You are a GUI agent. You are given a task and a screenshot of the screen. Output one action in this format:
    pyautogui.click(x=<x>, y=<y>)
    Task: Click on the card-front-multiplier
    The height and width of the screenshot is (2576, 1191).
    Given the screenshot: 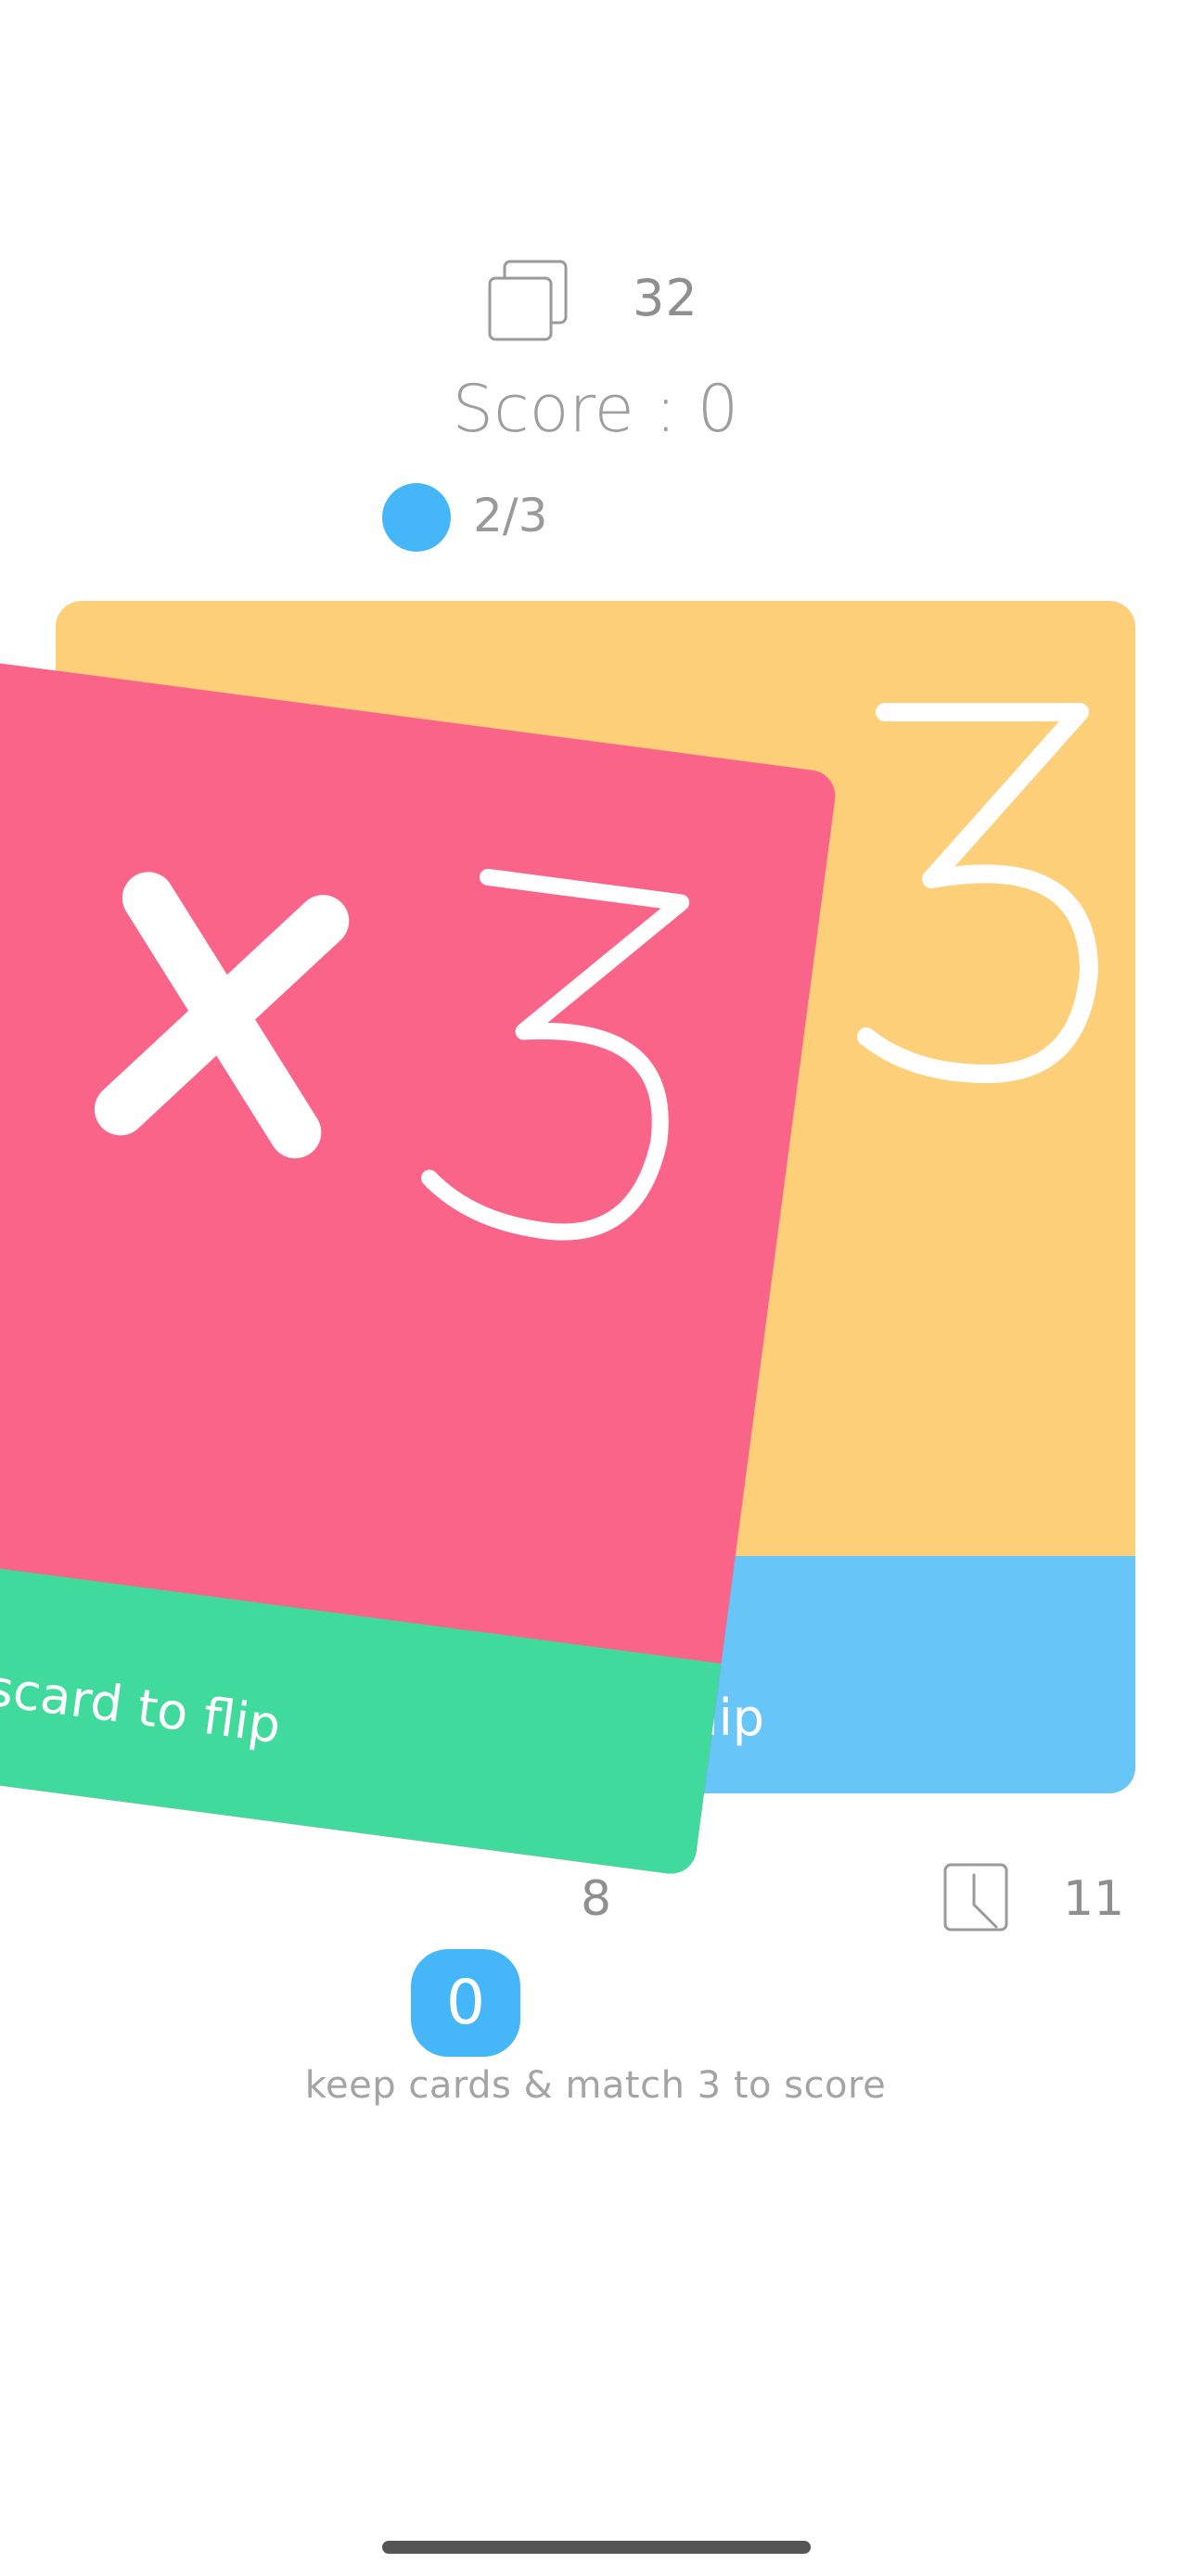 What is the action you would take?
    pyautogui.click(x=392, y=1055)
    